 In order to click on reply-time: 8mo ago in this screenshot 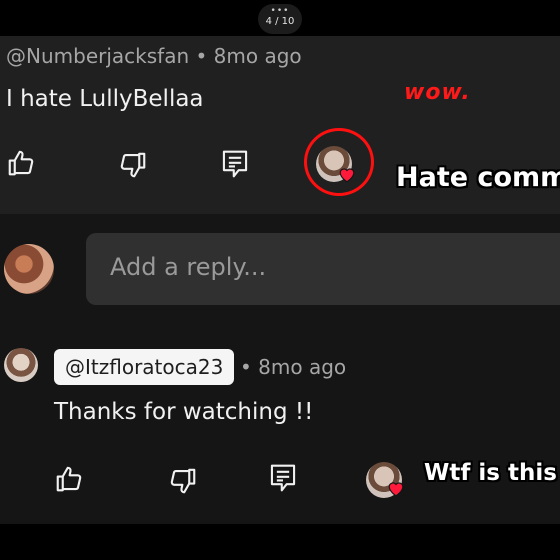, I will do `click(302, 367)`.